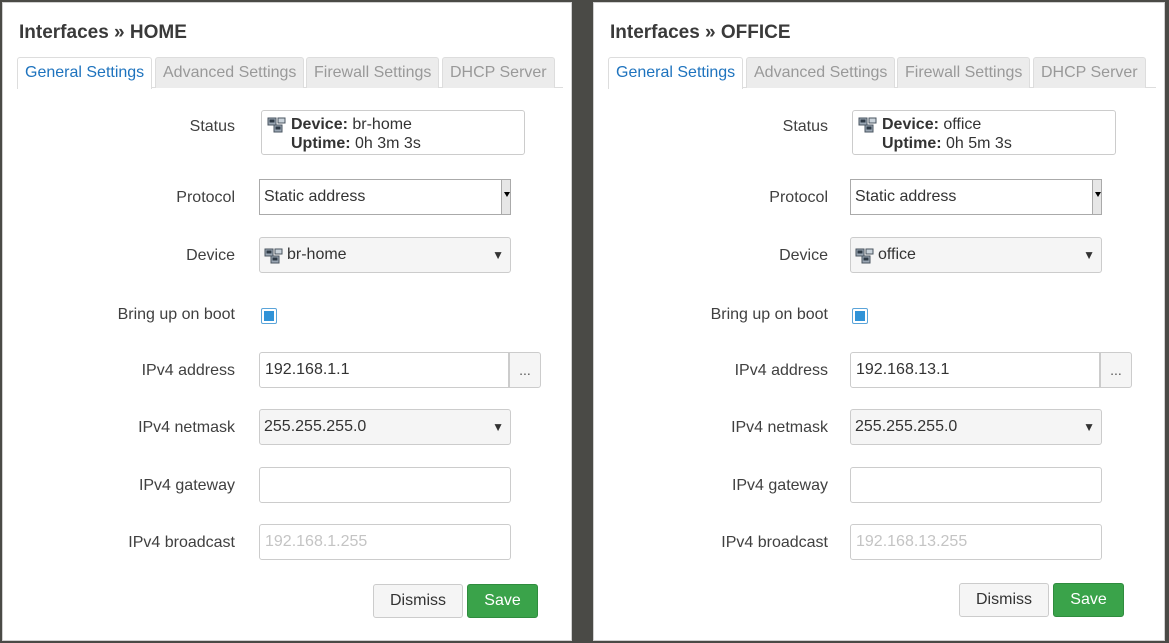  Describe the element at coordinates (103, 32) in the screenshot. I see `dialog-title: Interfaces » HOME` at that location.